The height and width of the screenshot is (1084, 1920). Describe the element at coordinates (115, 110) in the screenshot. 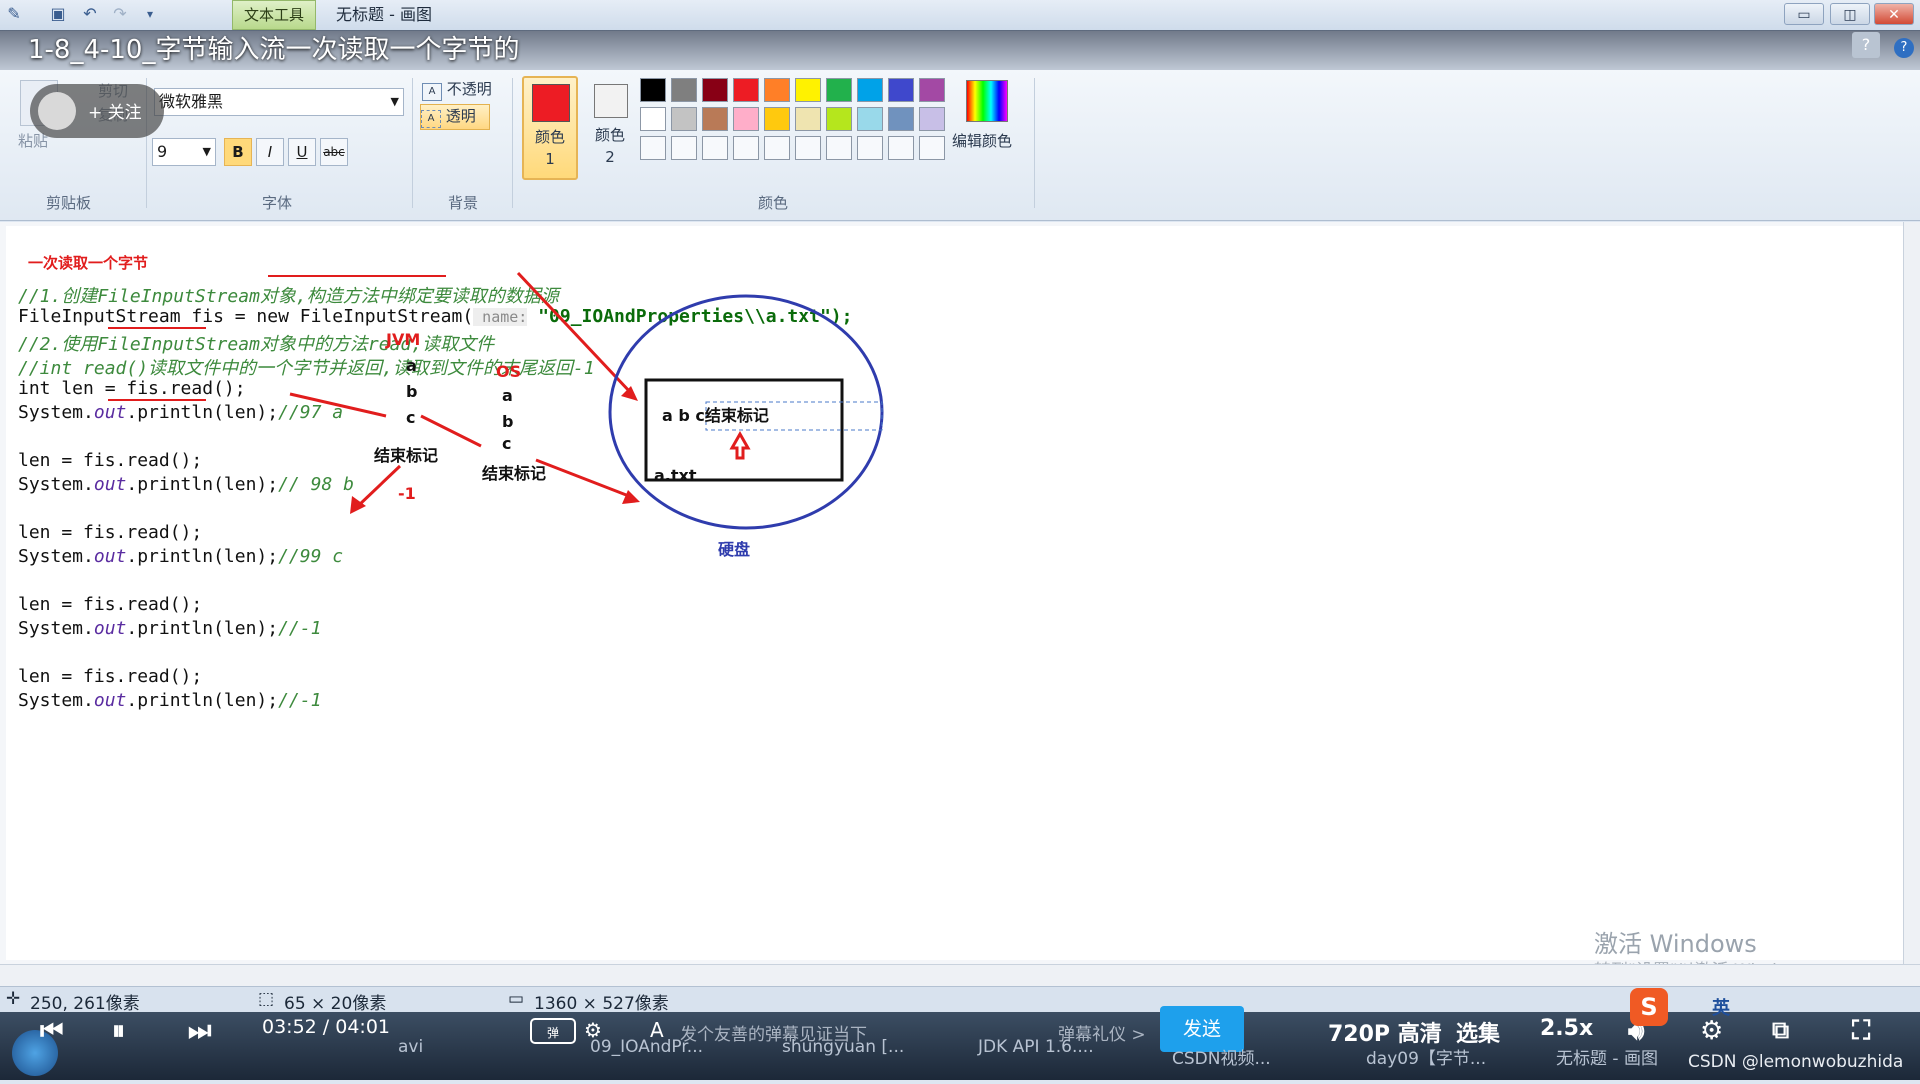

I see `follow-button: + 关注` at that location.